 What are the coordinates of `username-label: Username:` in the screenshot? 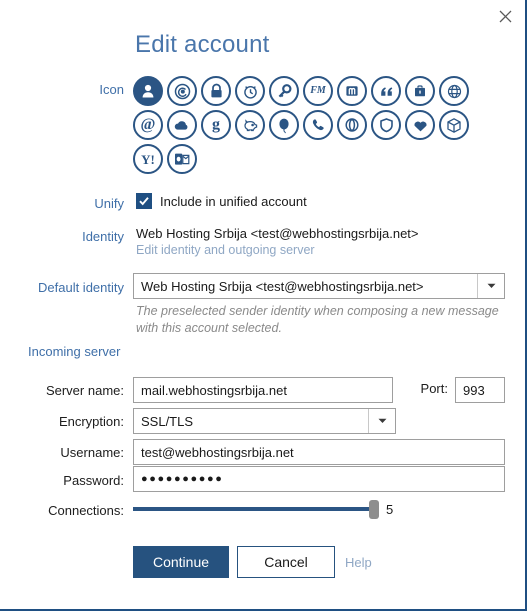 It's located at (92, 452).